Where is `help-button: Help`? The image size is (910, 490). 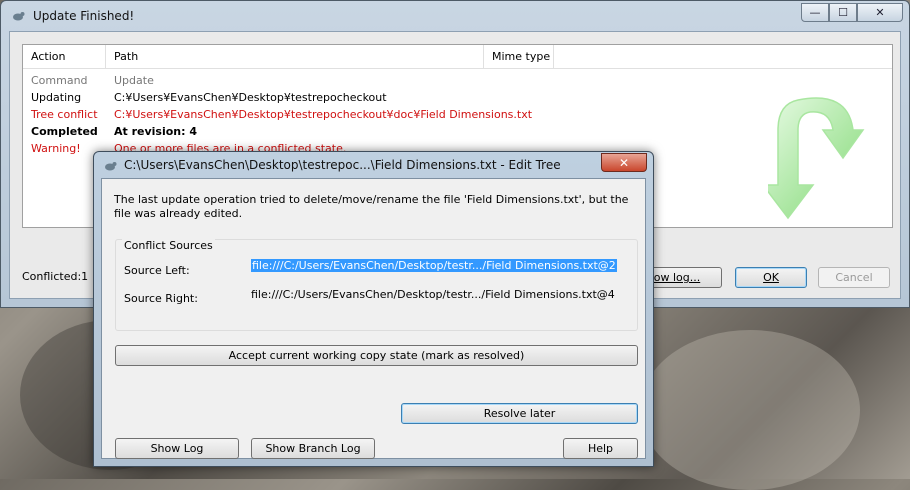 help-button: Help is located at coordinates (600, 448).